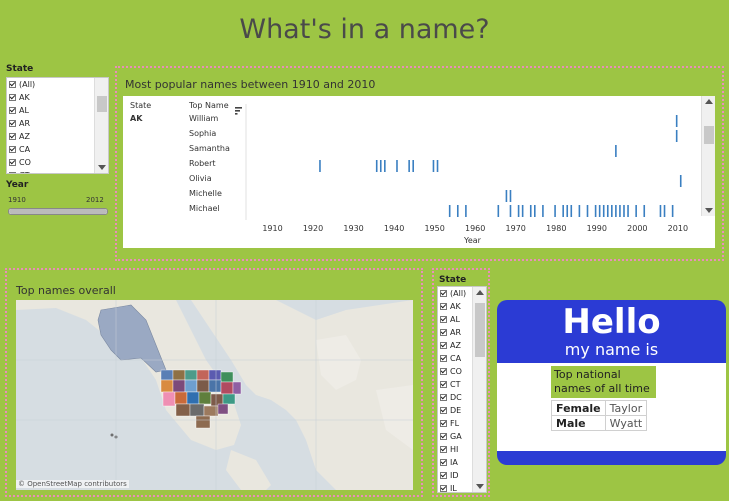  I want to click on state-filter-list: (All) AK AL AR AZ CA CO CT, so click(57, 125).